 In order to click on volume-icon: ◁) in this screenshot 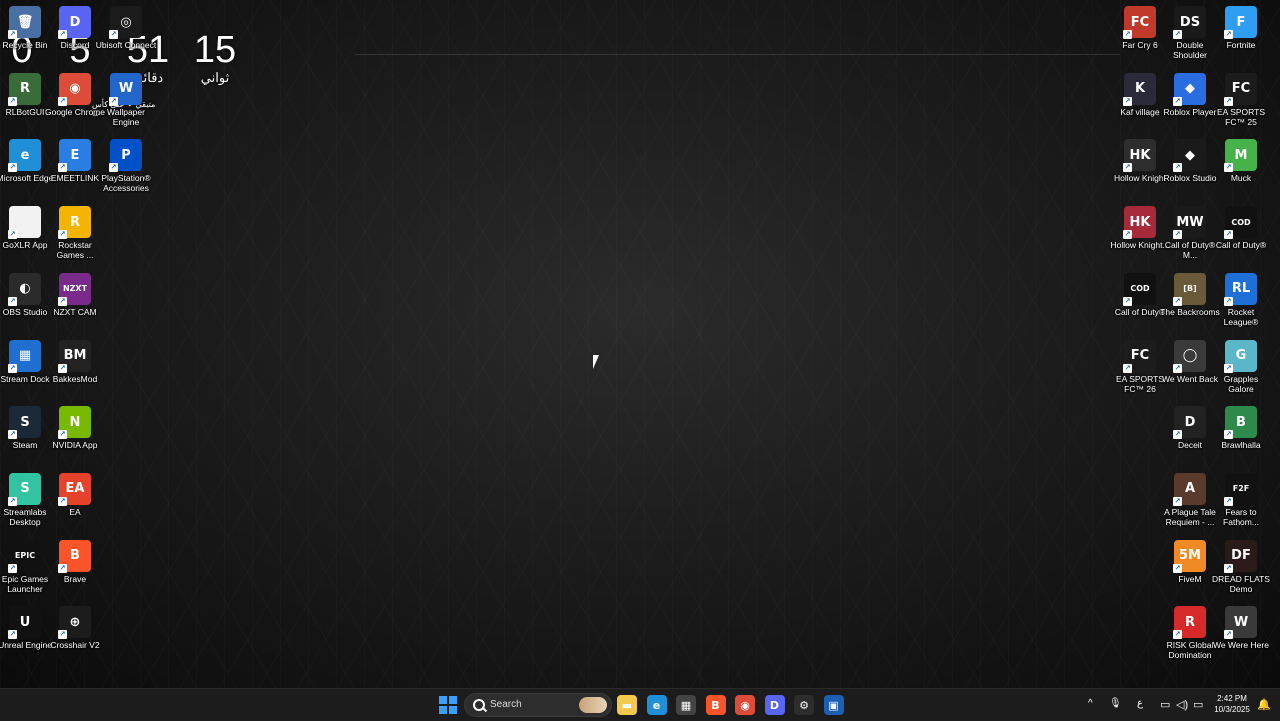, I will do `click(1182, 704)`.